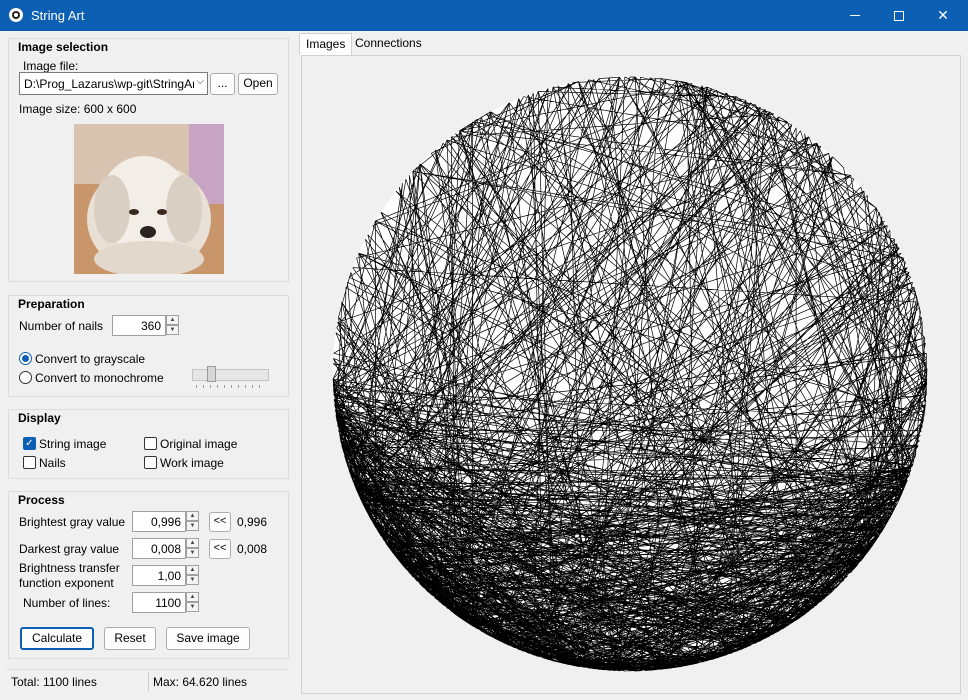  I want to click on nails-label: Number of nails, so click(61, 326).